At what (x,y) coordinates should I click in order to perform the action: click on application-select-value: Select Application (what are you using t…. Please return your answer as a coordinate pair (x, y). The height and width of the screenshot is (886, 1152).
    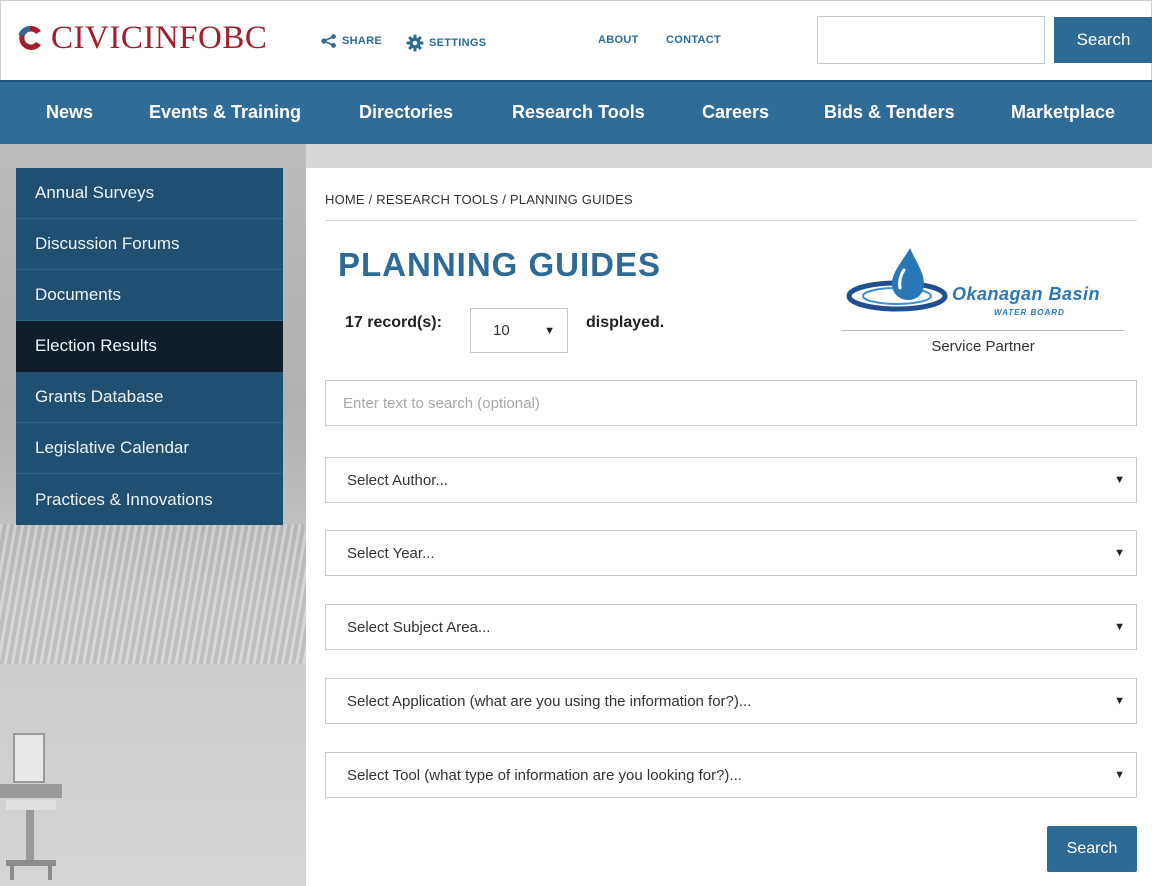
    Looking at the image, I should click on (549, 701).